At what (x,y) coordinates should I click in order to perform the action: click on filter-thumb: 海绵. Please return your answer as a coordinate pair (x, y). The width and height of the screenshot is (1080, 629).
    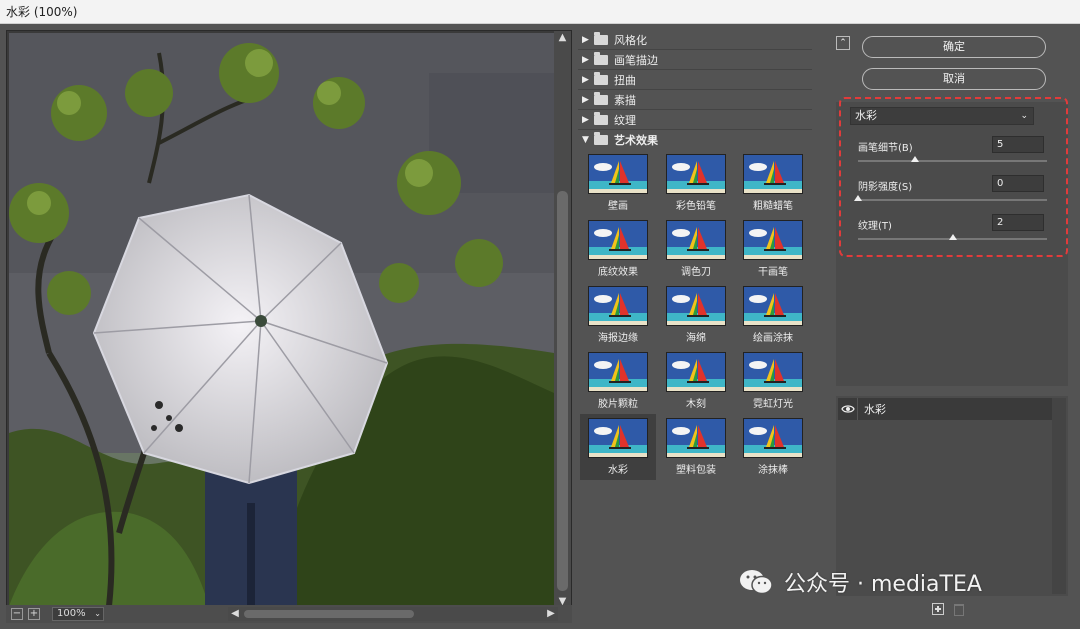
    Looking at the image, I should click on (696, 315).